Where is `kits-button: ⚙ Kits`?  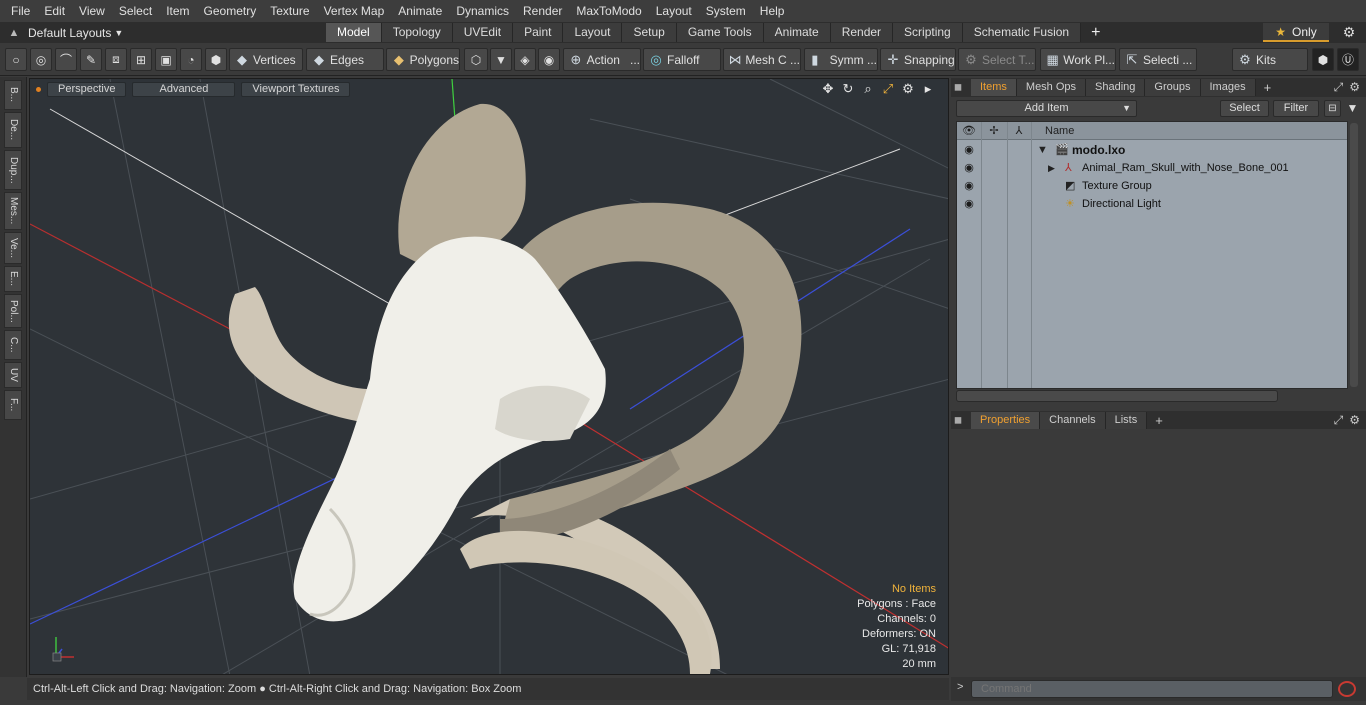
kits-button: ⚙ Kits is located at coordinates (1270, 59).